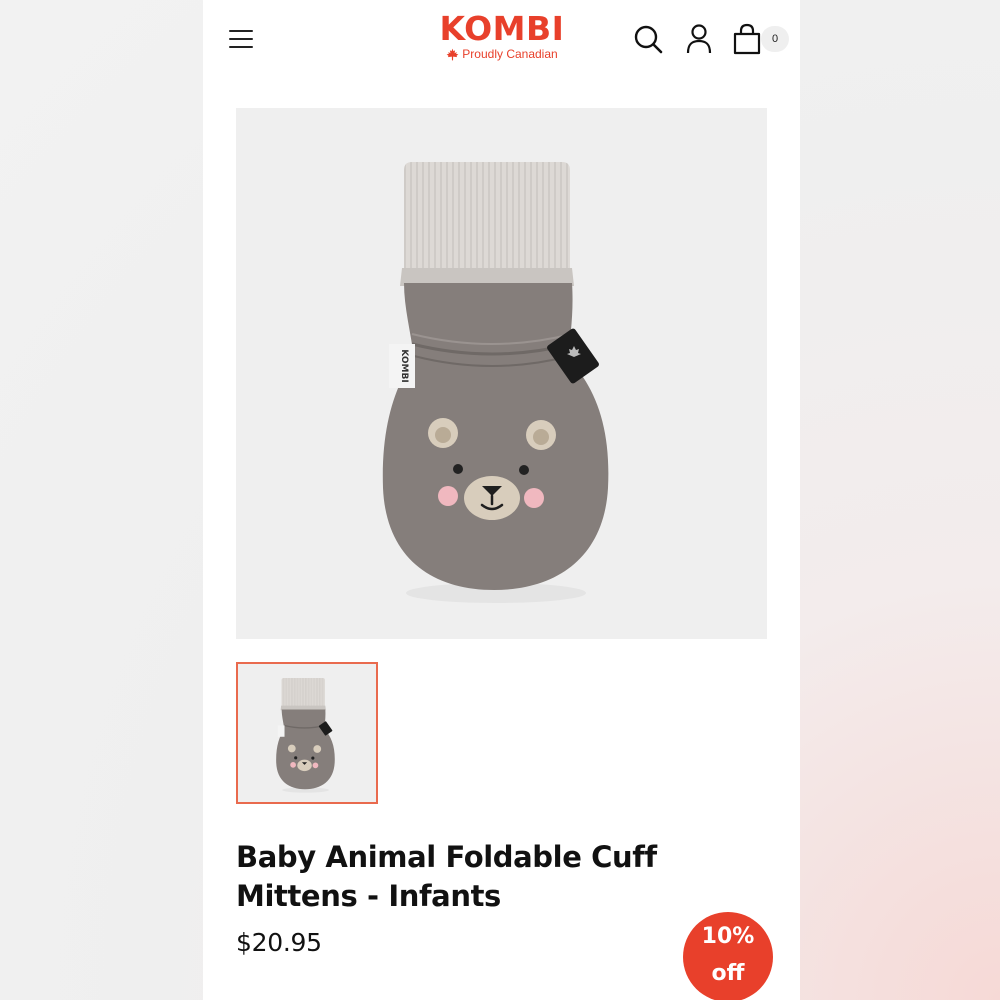  What do you see at coordinates (728, 956) in the screenshot?
I see `discount-badge: 10% off` at bounding box center [728, 956].